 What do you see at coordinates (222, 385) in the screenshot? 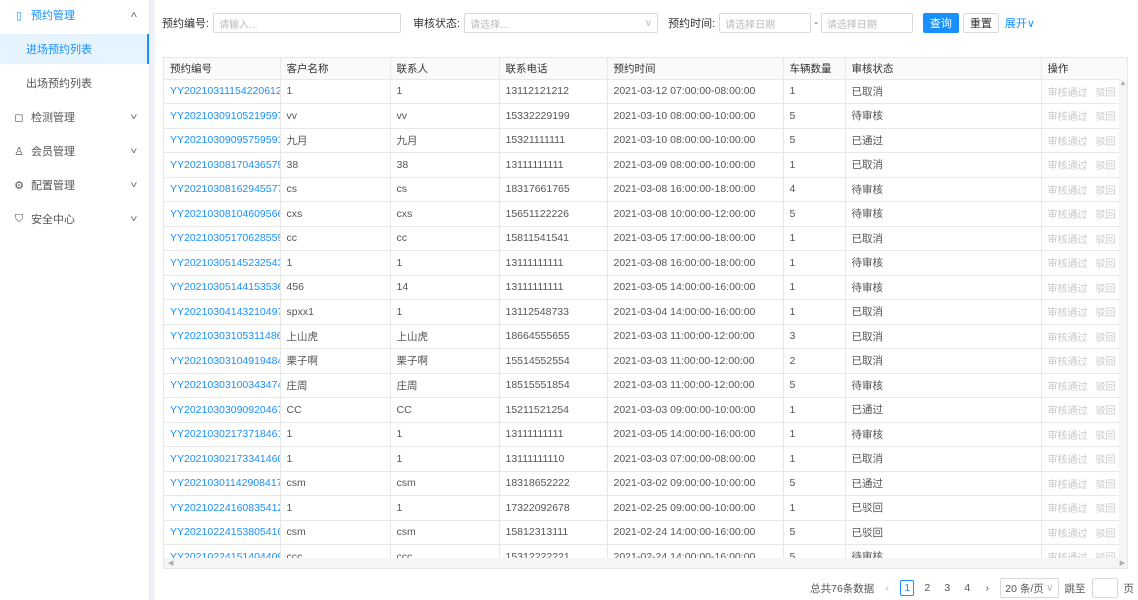
I see `cell-booking-id: YY20210303100343474` at bounding box center [222, 385].